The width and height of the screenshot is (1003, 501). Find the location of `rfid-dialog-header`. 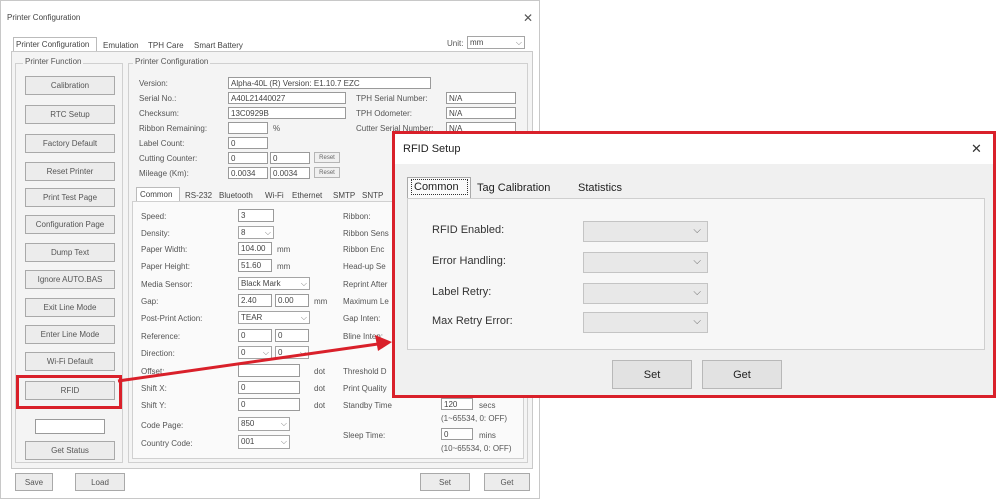

rfid-dialog-header is located at coordinates (694, 149).